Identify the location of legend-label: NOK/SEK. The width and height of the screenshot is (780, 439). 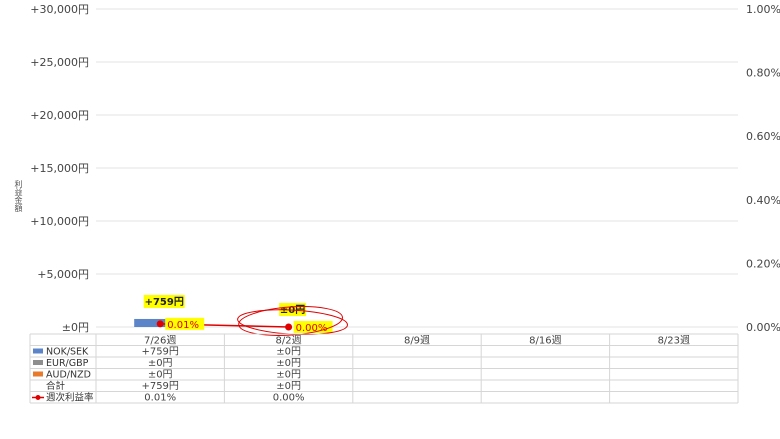
(67, 352).